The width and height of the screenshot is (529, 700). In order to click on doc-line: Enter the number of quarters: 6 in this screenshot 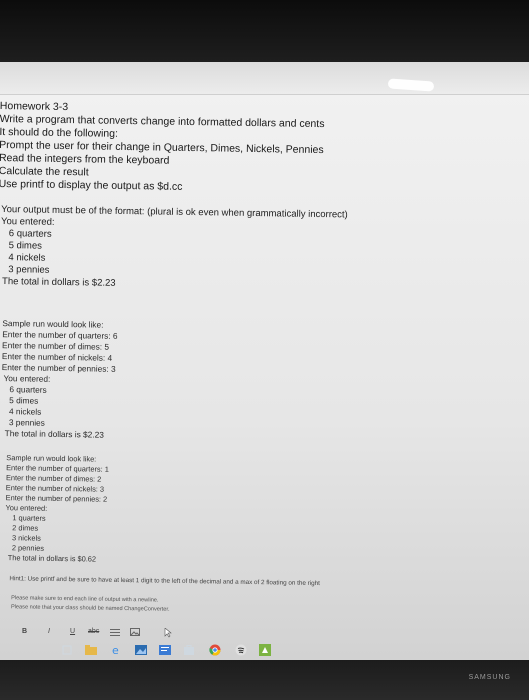, I will do `click(60, 335)`.